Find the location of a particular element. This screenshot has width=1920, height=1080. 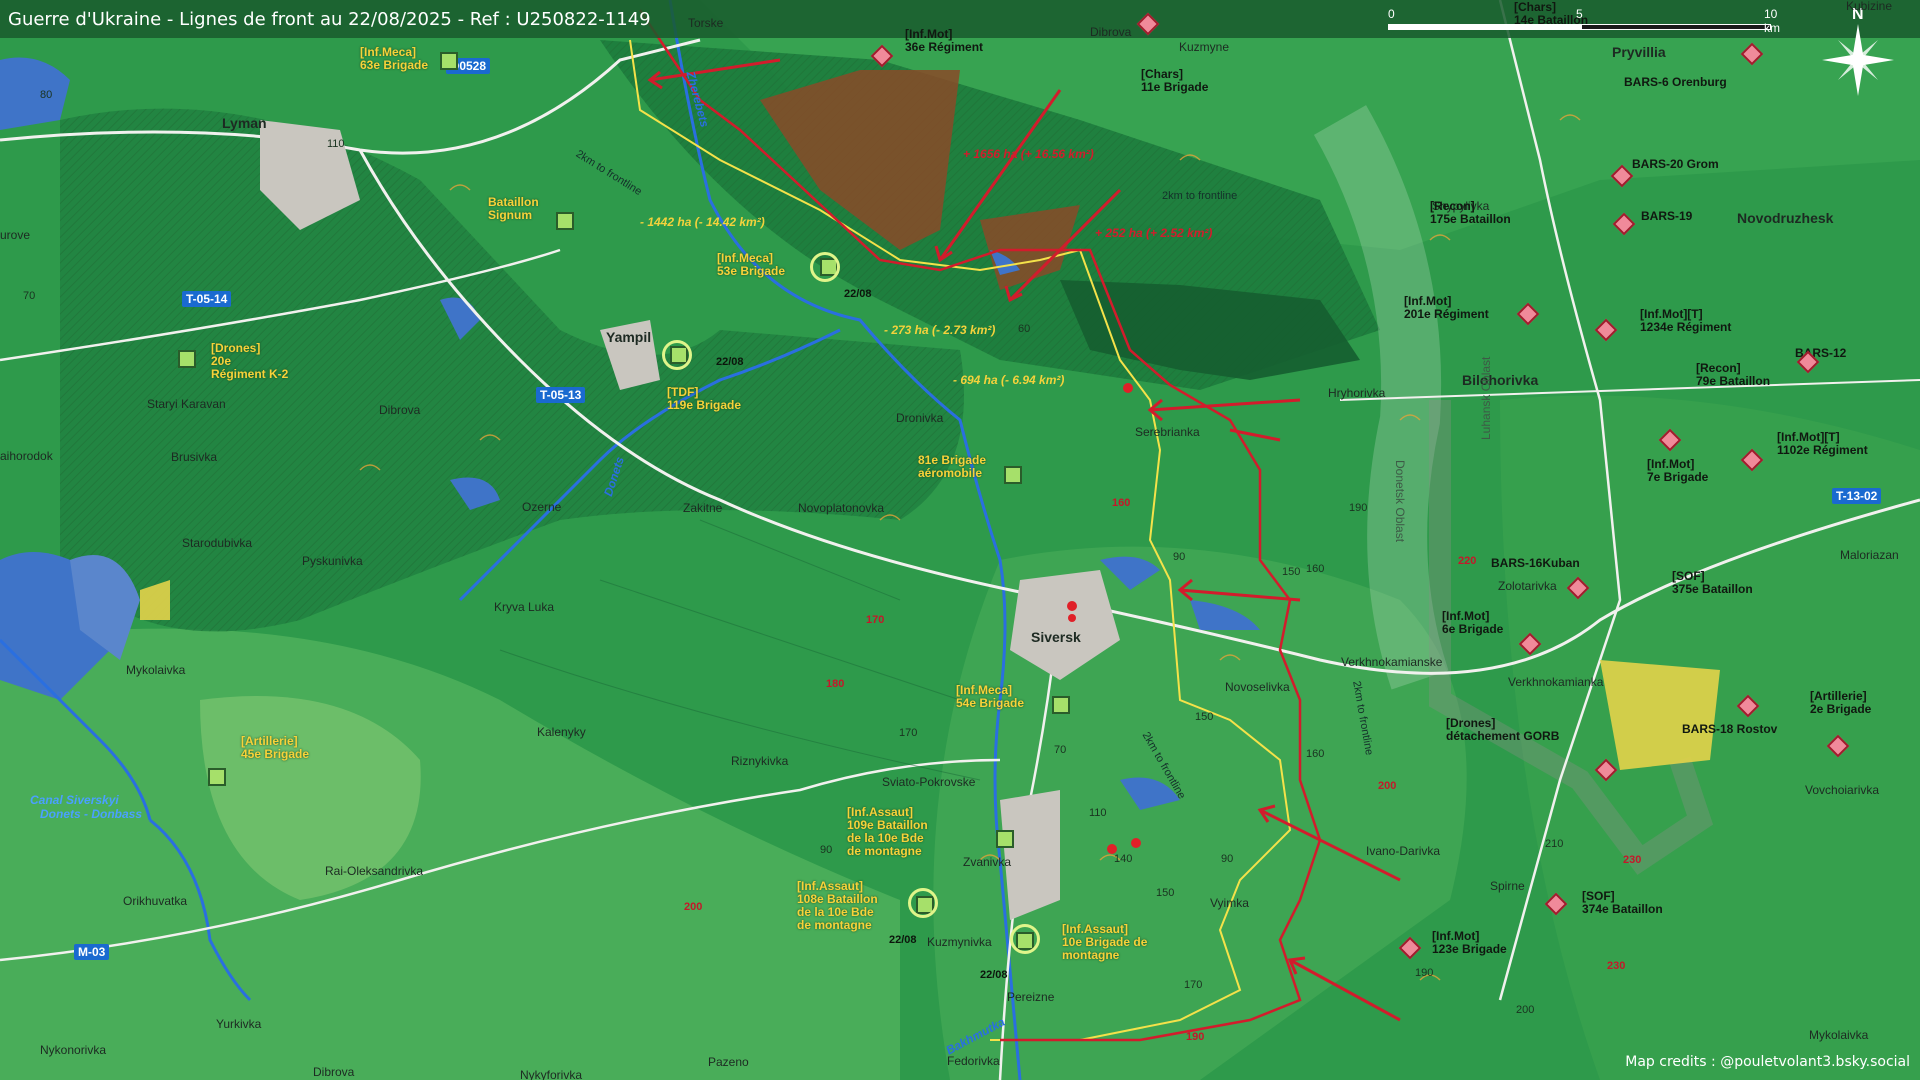

town-label: Mykolaivka is located at coordinates (1839, 1035).